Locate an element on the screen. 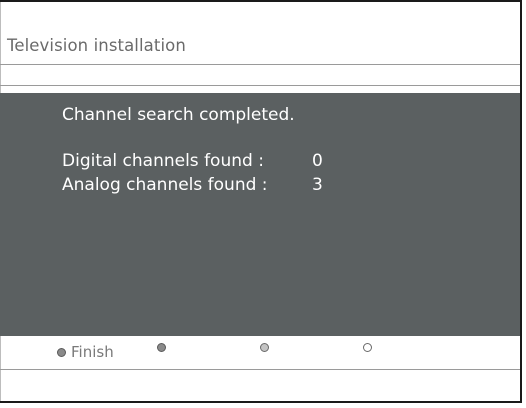 Image resolution: width=526 pixels, height=408 pixels. green-key-button is located at coordinates (161, 347).